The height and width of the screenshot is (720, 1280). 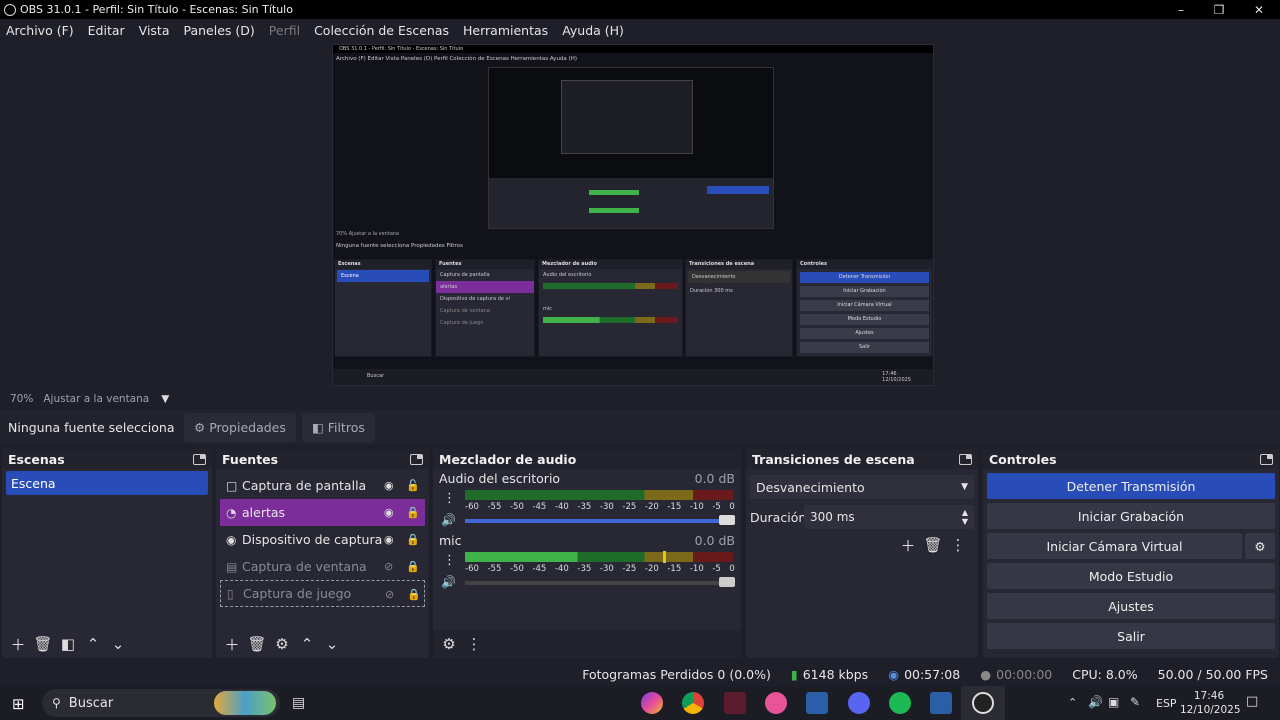 I want to click on add-scene-button: ＋, so click(x=18, y=644).